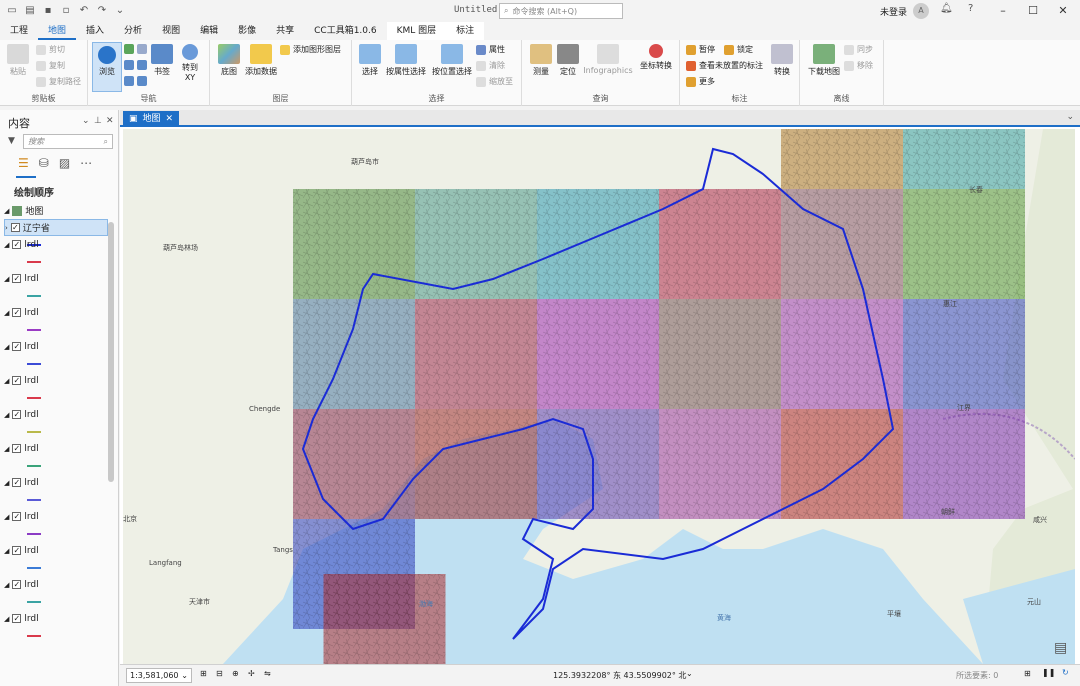 The image size is (1080, 686). What do you see at coordinates (561, 11) in the screenshot?
I see `command-search: ⌕ 命令搜索 (Alt+Q)` at bounding box center [561, 11].